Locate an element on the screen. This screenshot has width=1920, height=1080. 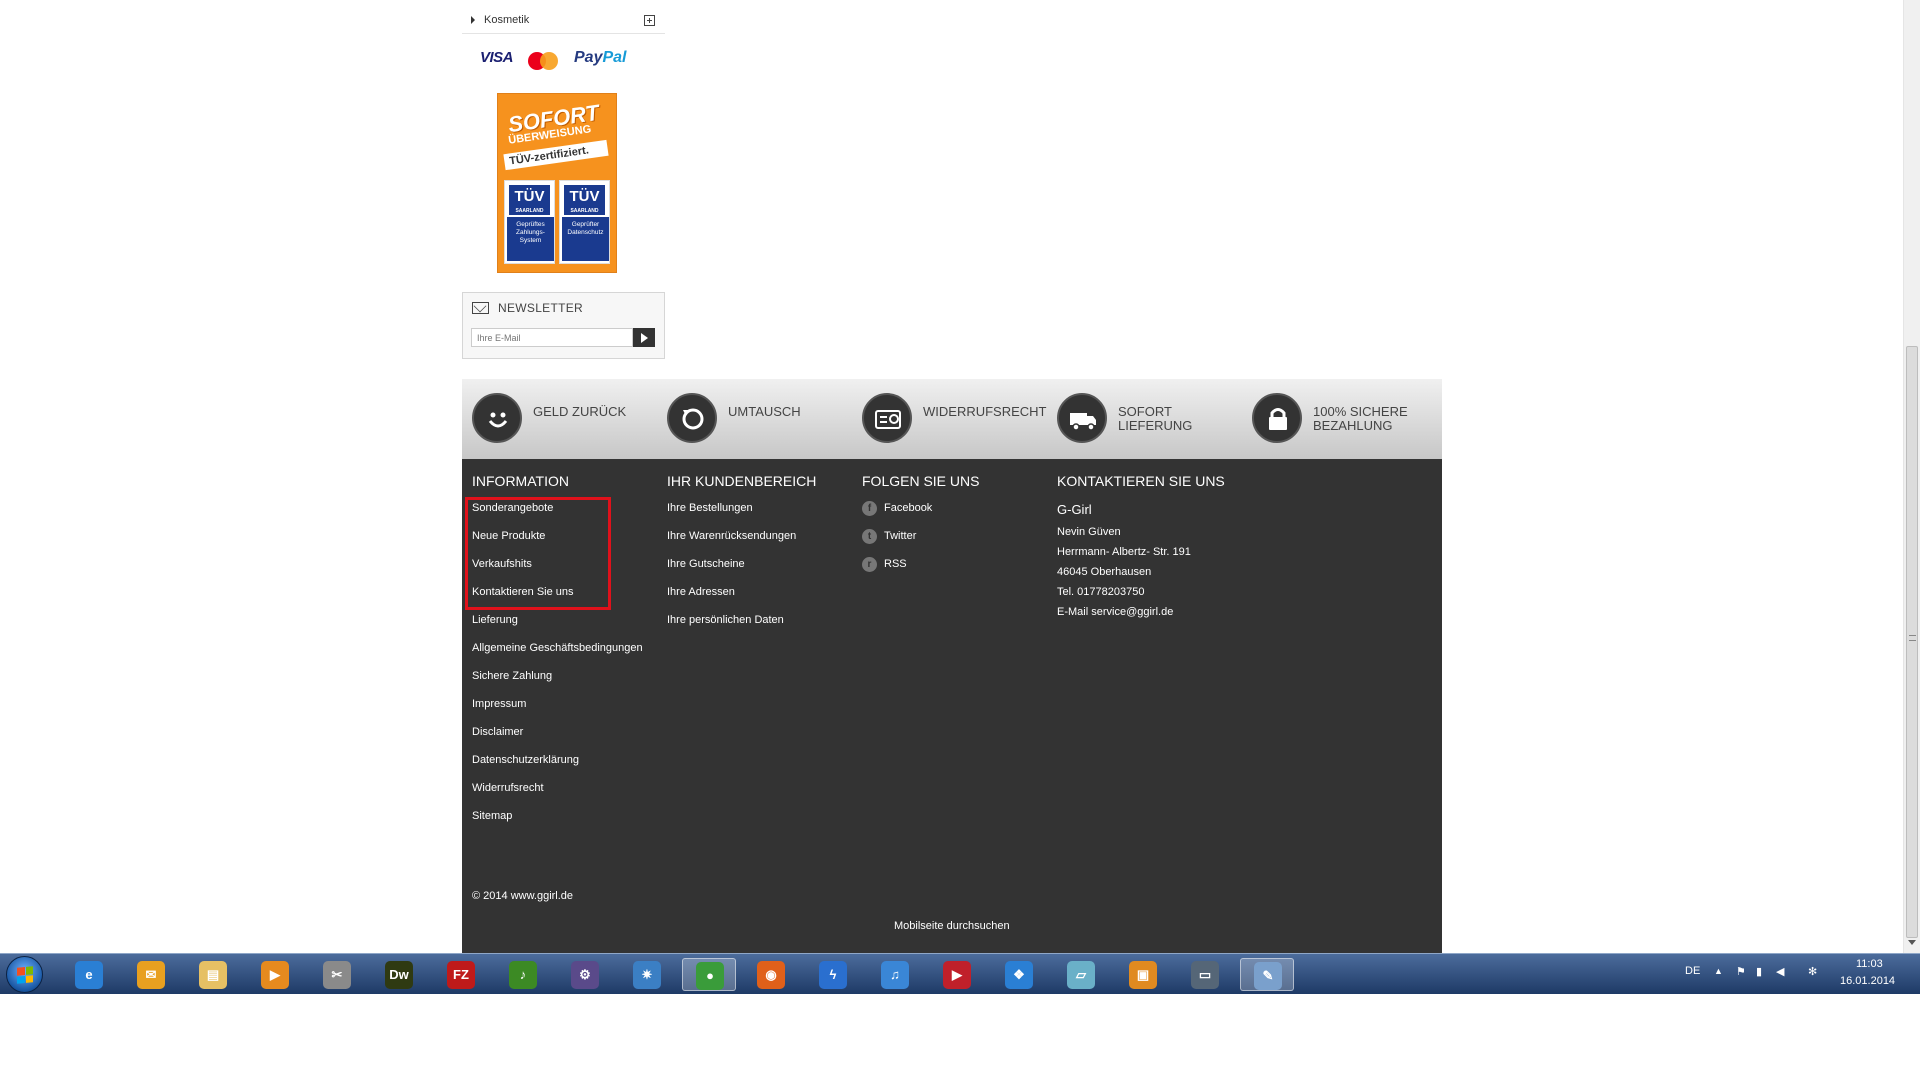
itunes-icon: ♫ is located at coordinates (895, 975).